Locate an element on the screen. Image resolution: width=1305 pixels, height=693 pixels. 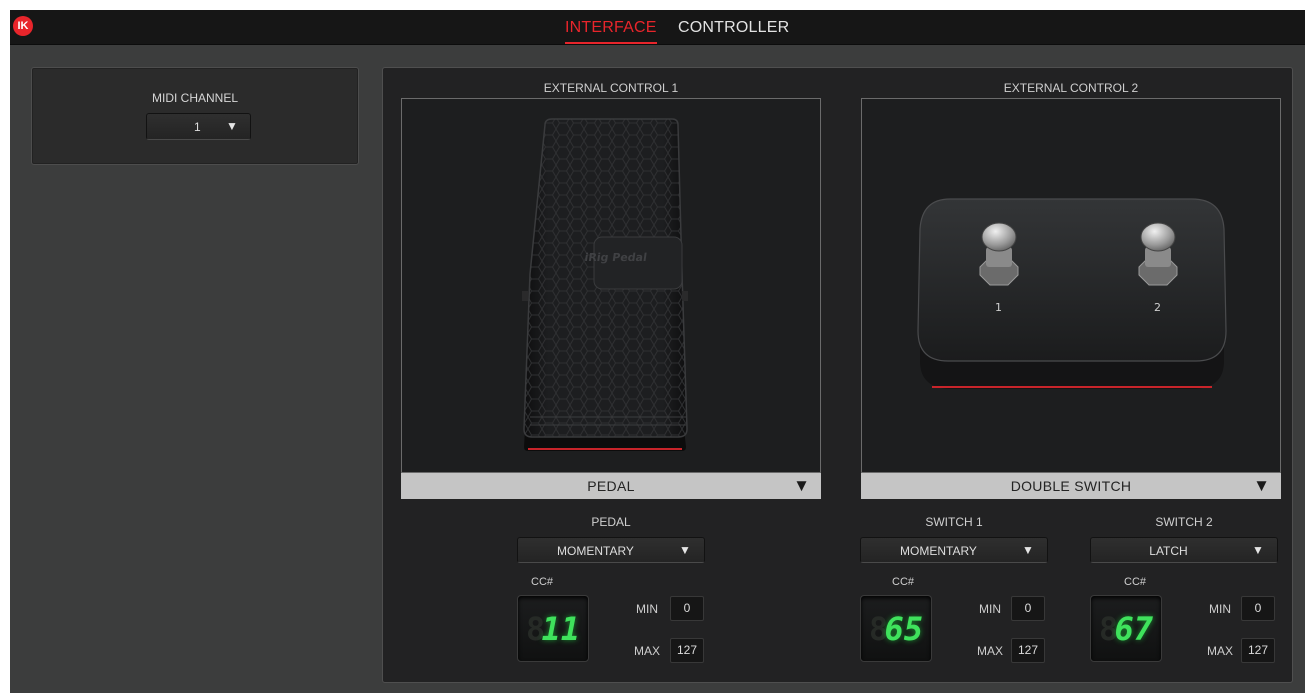
switch-1-max-label: MAX is located at coordinates (990, 651).